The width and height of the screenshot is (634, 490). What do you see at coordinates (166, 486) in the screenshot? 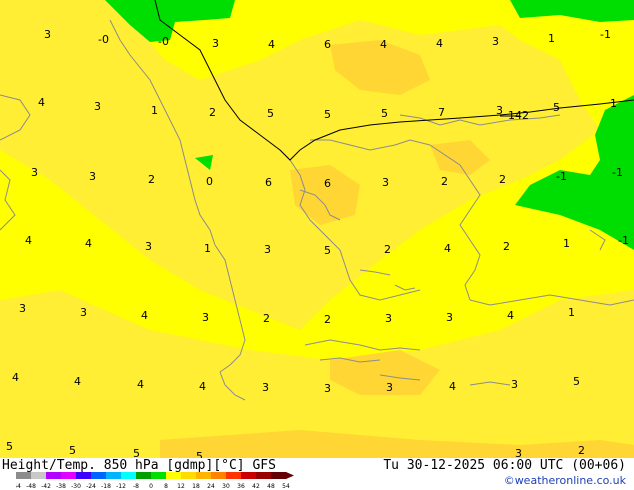
I see `scale-tick-label: 8` at bounding box center [166, 486].